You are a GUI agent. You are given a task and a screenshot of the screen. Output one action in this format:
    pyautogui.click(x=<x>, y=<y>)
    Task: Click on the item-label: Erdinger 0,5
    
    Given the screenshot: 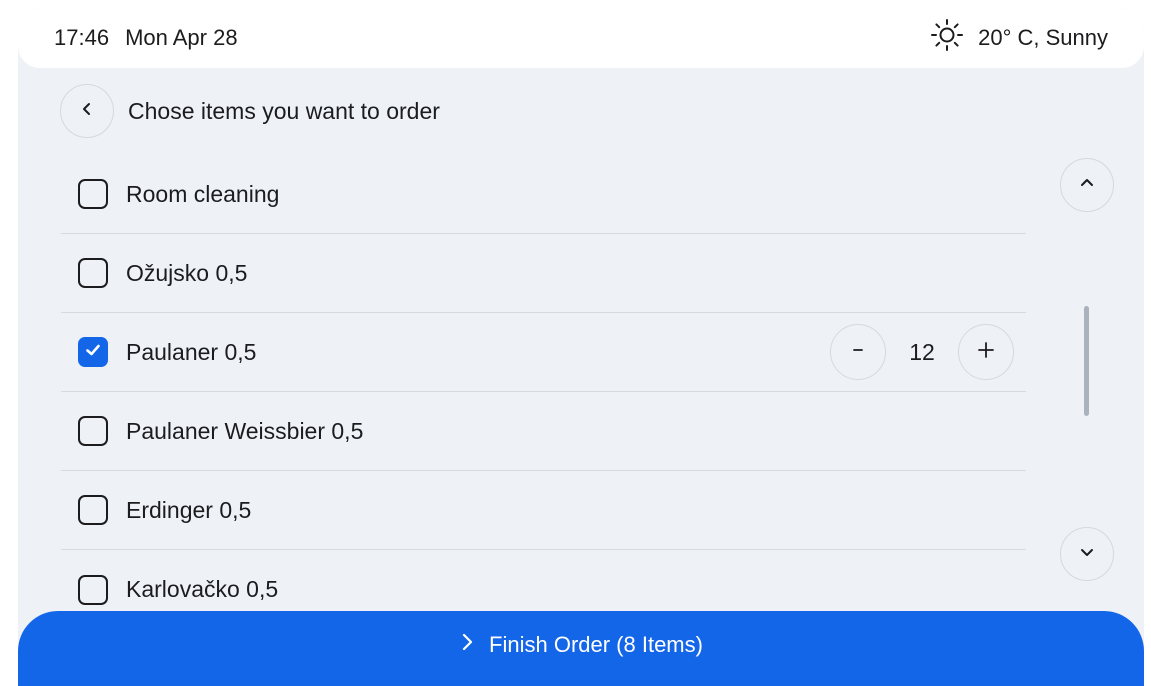 What is the action you would take?
    pyautogui.click(x=189, y=509)
    